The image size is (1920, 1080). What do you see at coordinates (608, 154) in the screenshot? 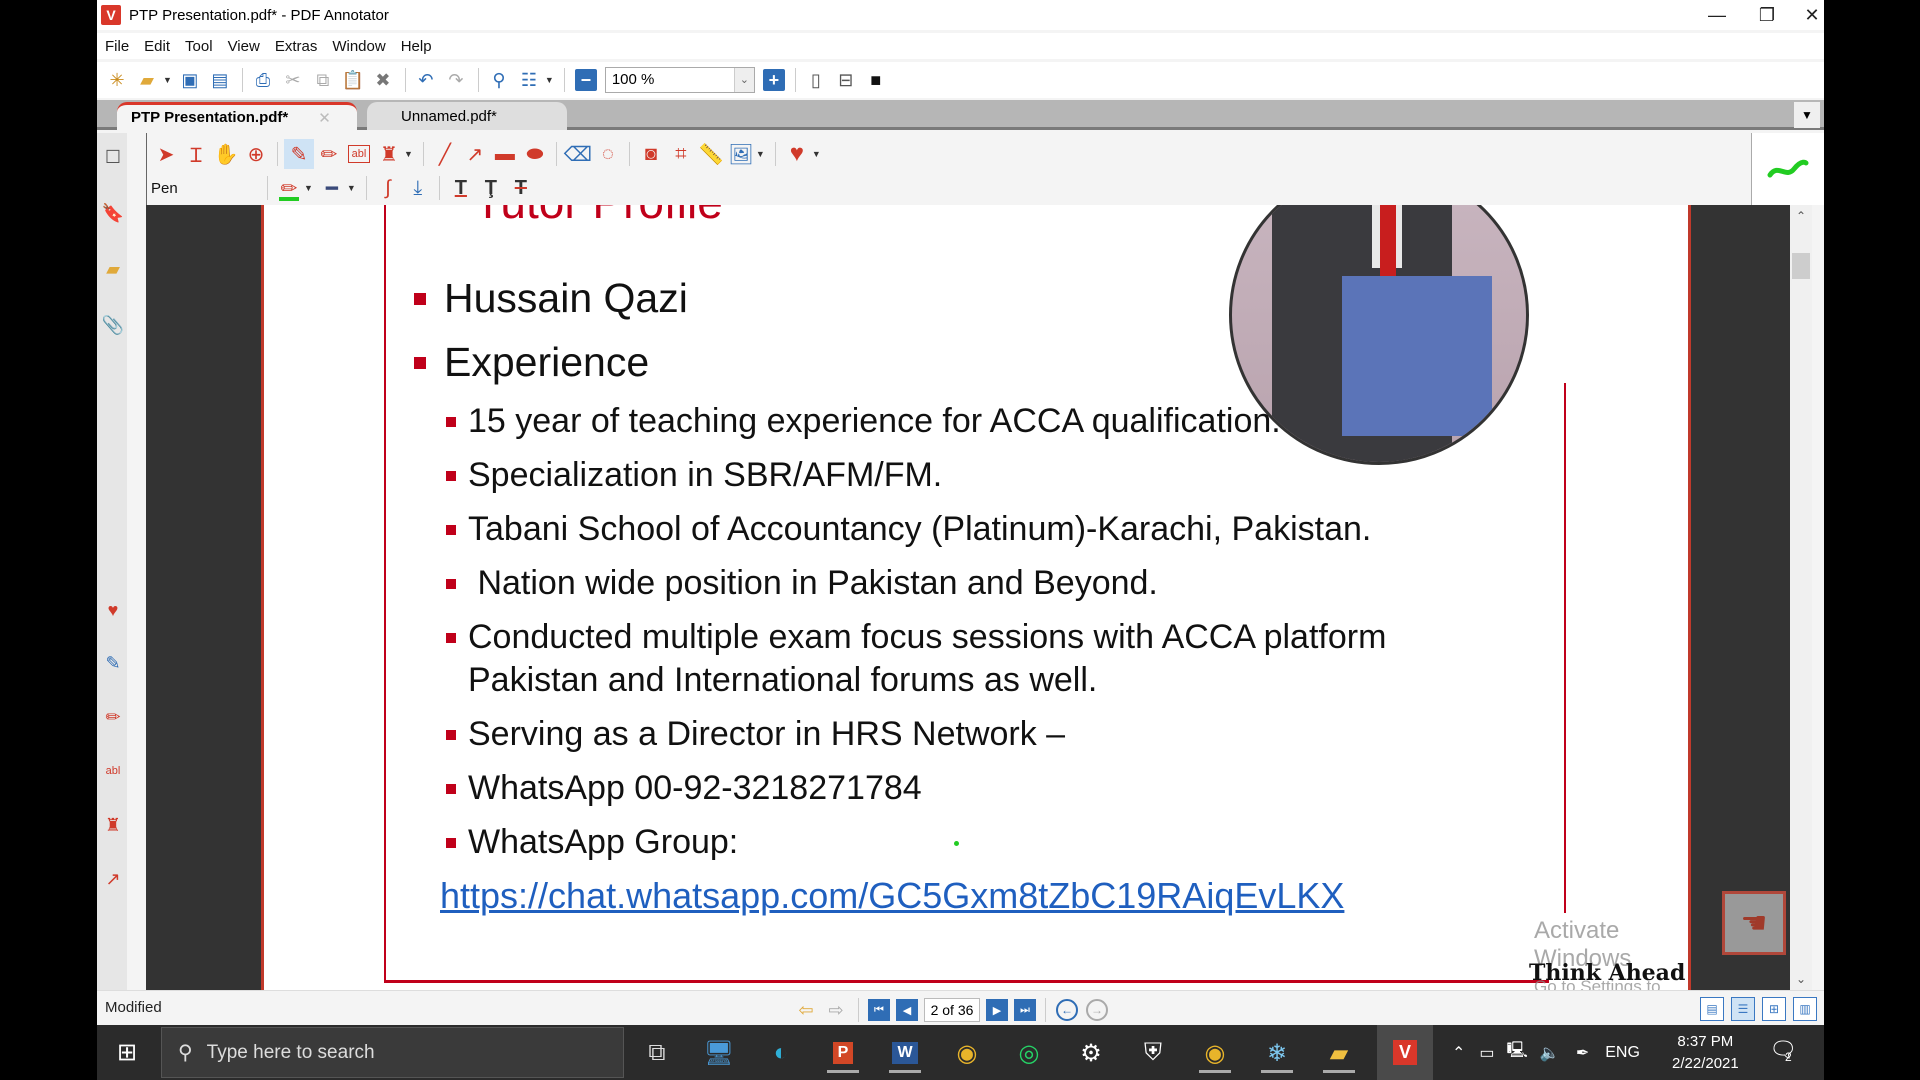
I see `lasso-tool-icon: ◌` at bounding box center [608, 154].